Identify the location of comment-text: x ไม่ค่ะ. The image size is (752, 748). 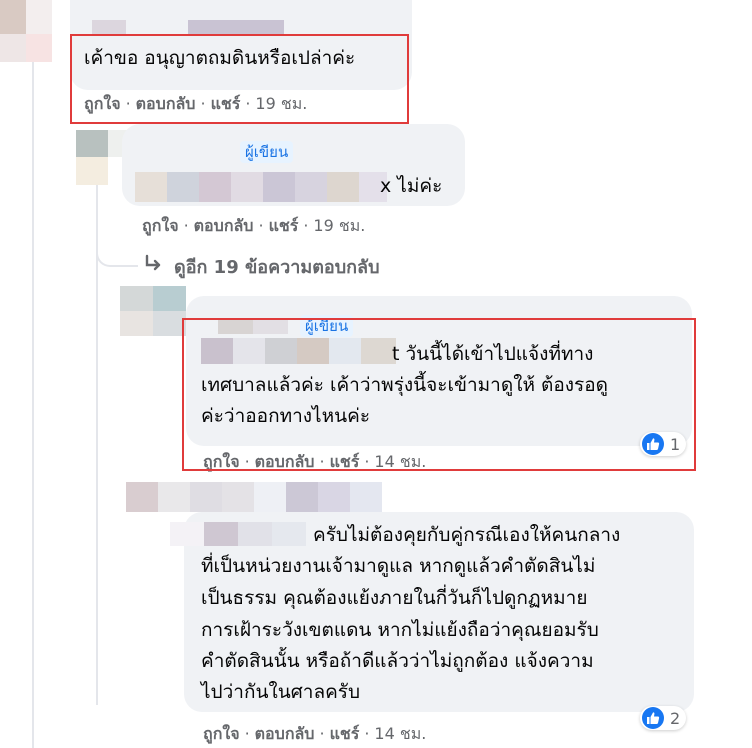
(411, 186).